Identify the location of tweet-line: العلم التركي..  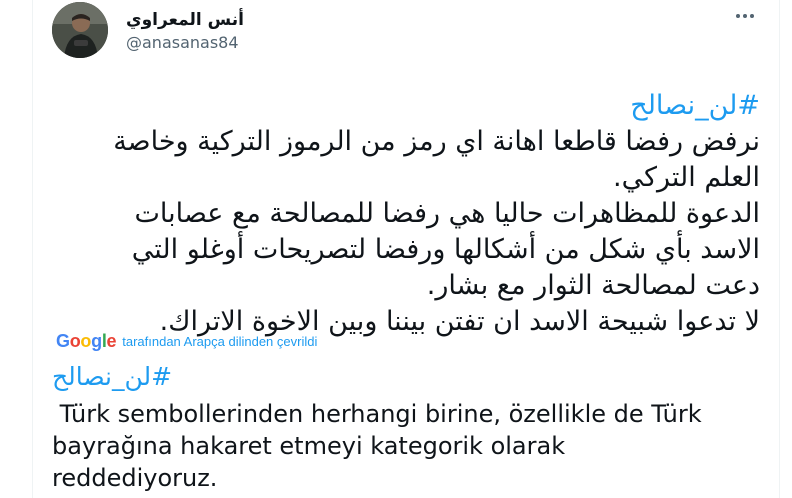
(686, 177).